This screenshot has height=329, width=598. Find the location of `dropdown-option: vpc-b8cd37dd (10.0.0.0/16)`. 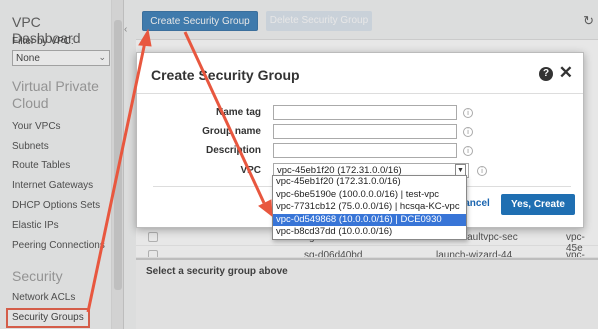

dropdown-option: vpc-b8cd37dd (10.0.0.0/16) is located at coordinates (369, 232).